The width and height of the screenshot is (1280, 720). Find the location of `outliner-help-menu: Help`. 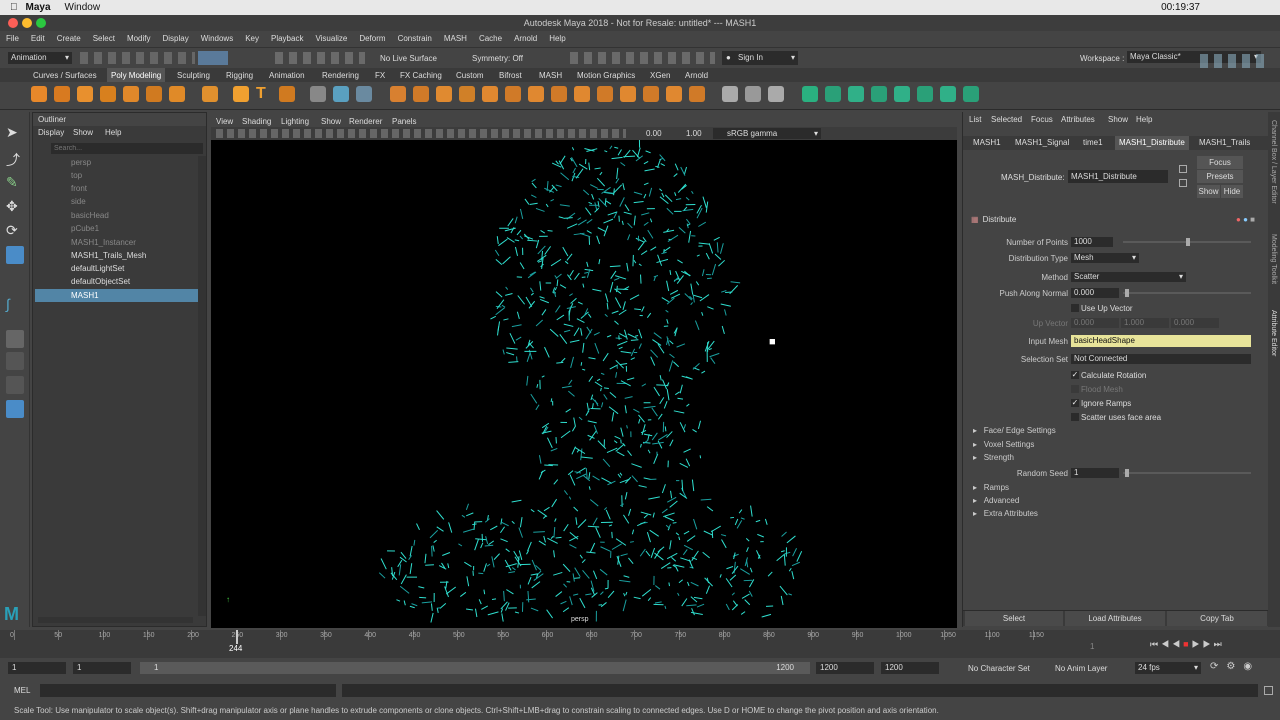

outliner-help-menu: Help is located at coordinates (113, 132).